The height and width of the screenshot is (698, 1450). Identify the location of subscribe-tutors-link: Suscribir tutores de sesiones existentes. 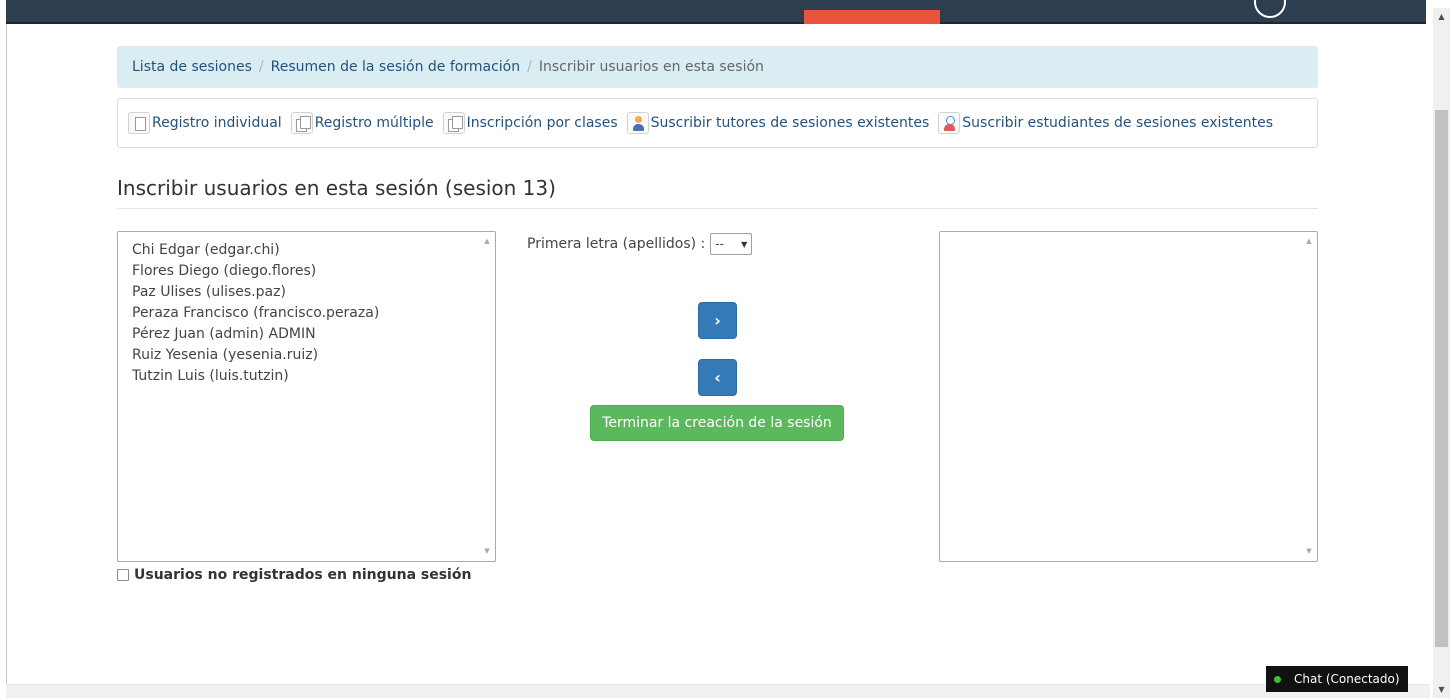
(778, 123).